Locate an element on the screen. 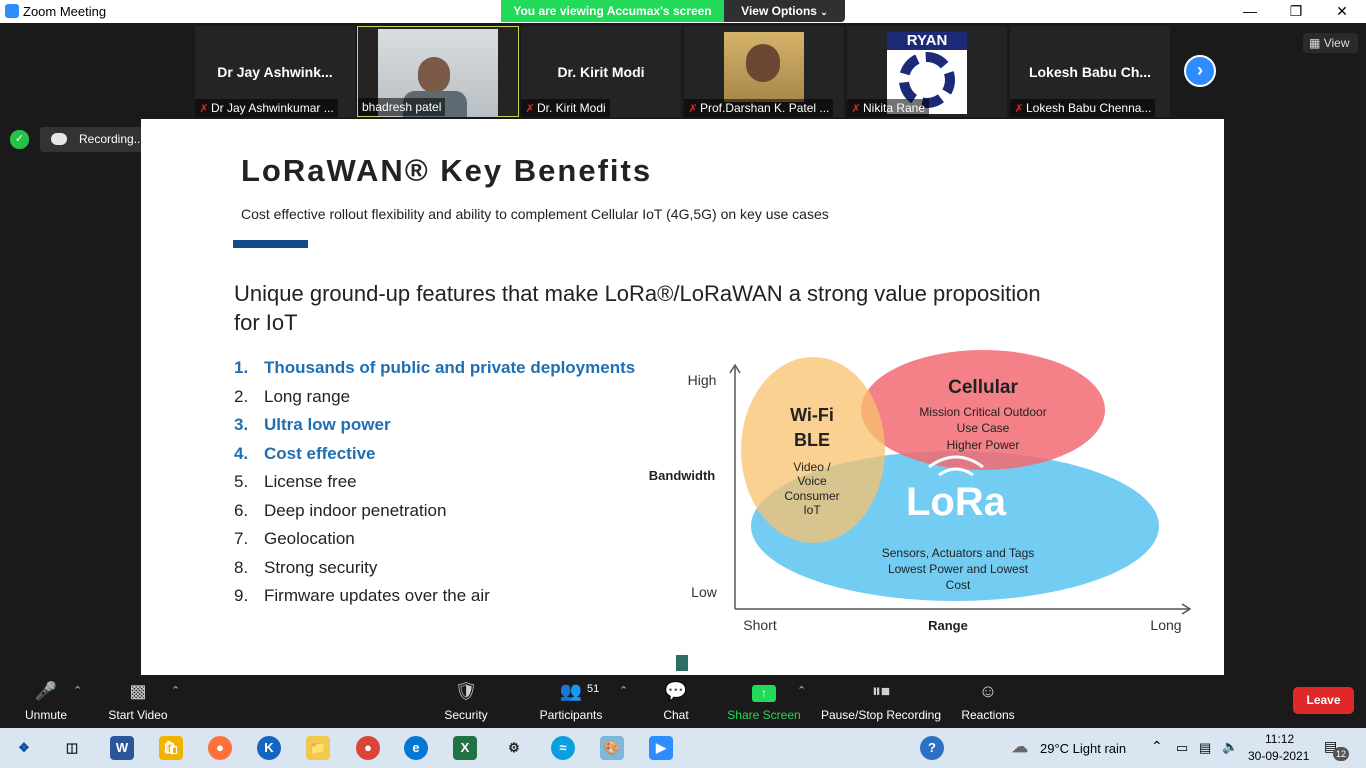 The width and height of the screenshot is (1366, 768). battery-icon: ▭ is located at coordinates (1182, 748).